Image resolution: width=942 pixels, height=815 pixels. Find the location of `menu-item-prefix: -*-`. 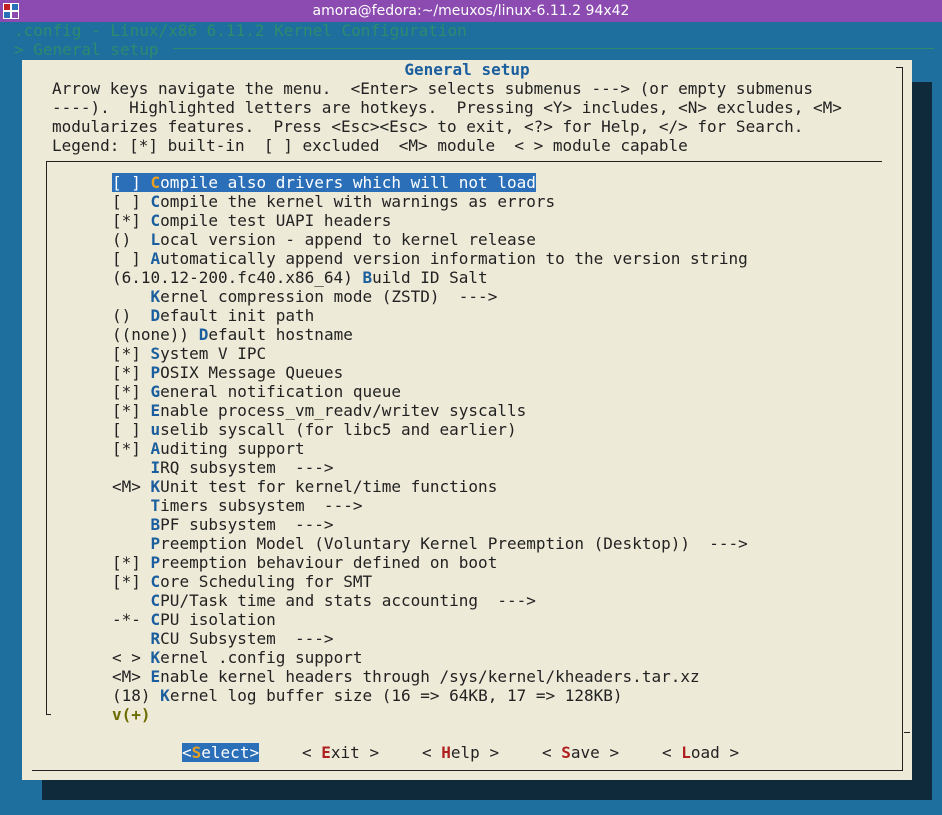

menu-item-prefix: -*- is located at coordinates (131, 619).